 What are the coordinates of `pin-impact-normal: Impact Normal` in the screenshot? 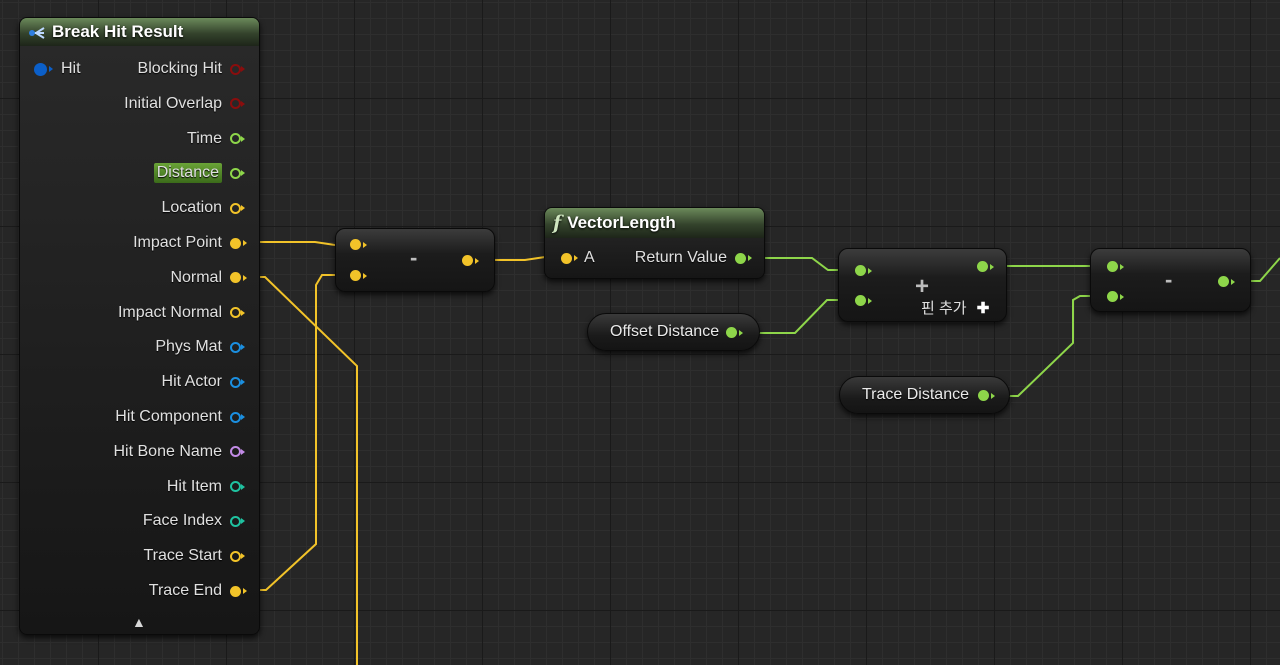 It's located at (179, 313).